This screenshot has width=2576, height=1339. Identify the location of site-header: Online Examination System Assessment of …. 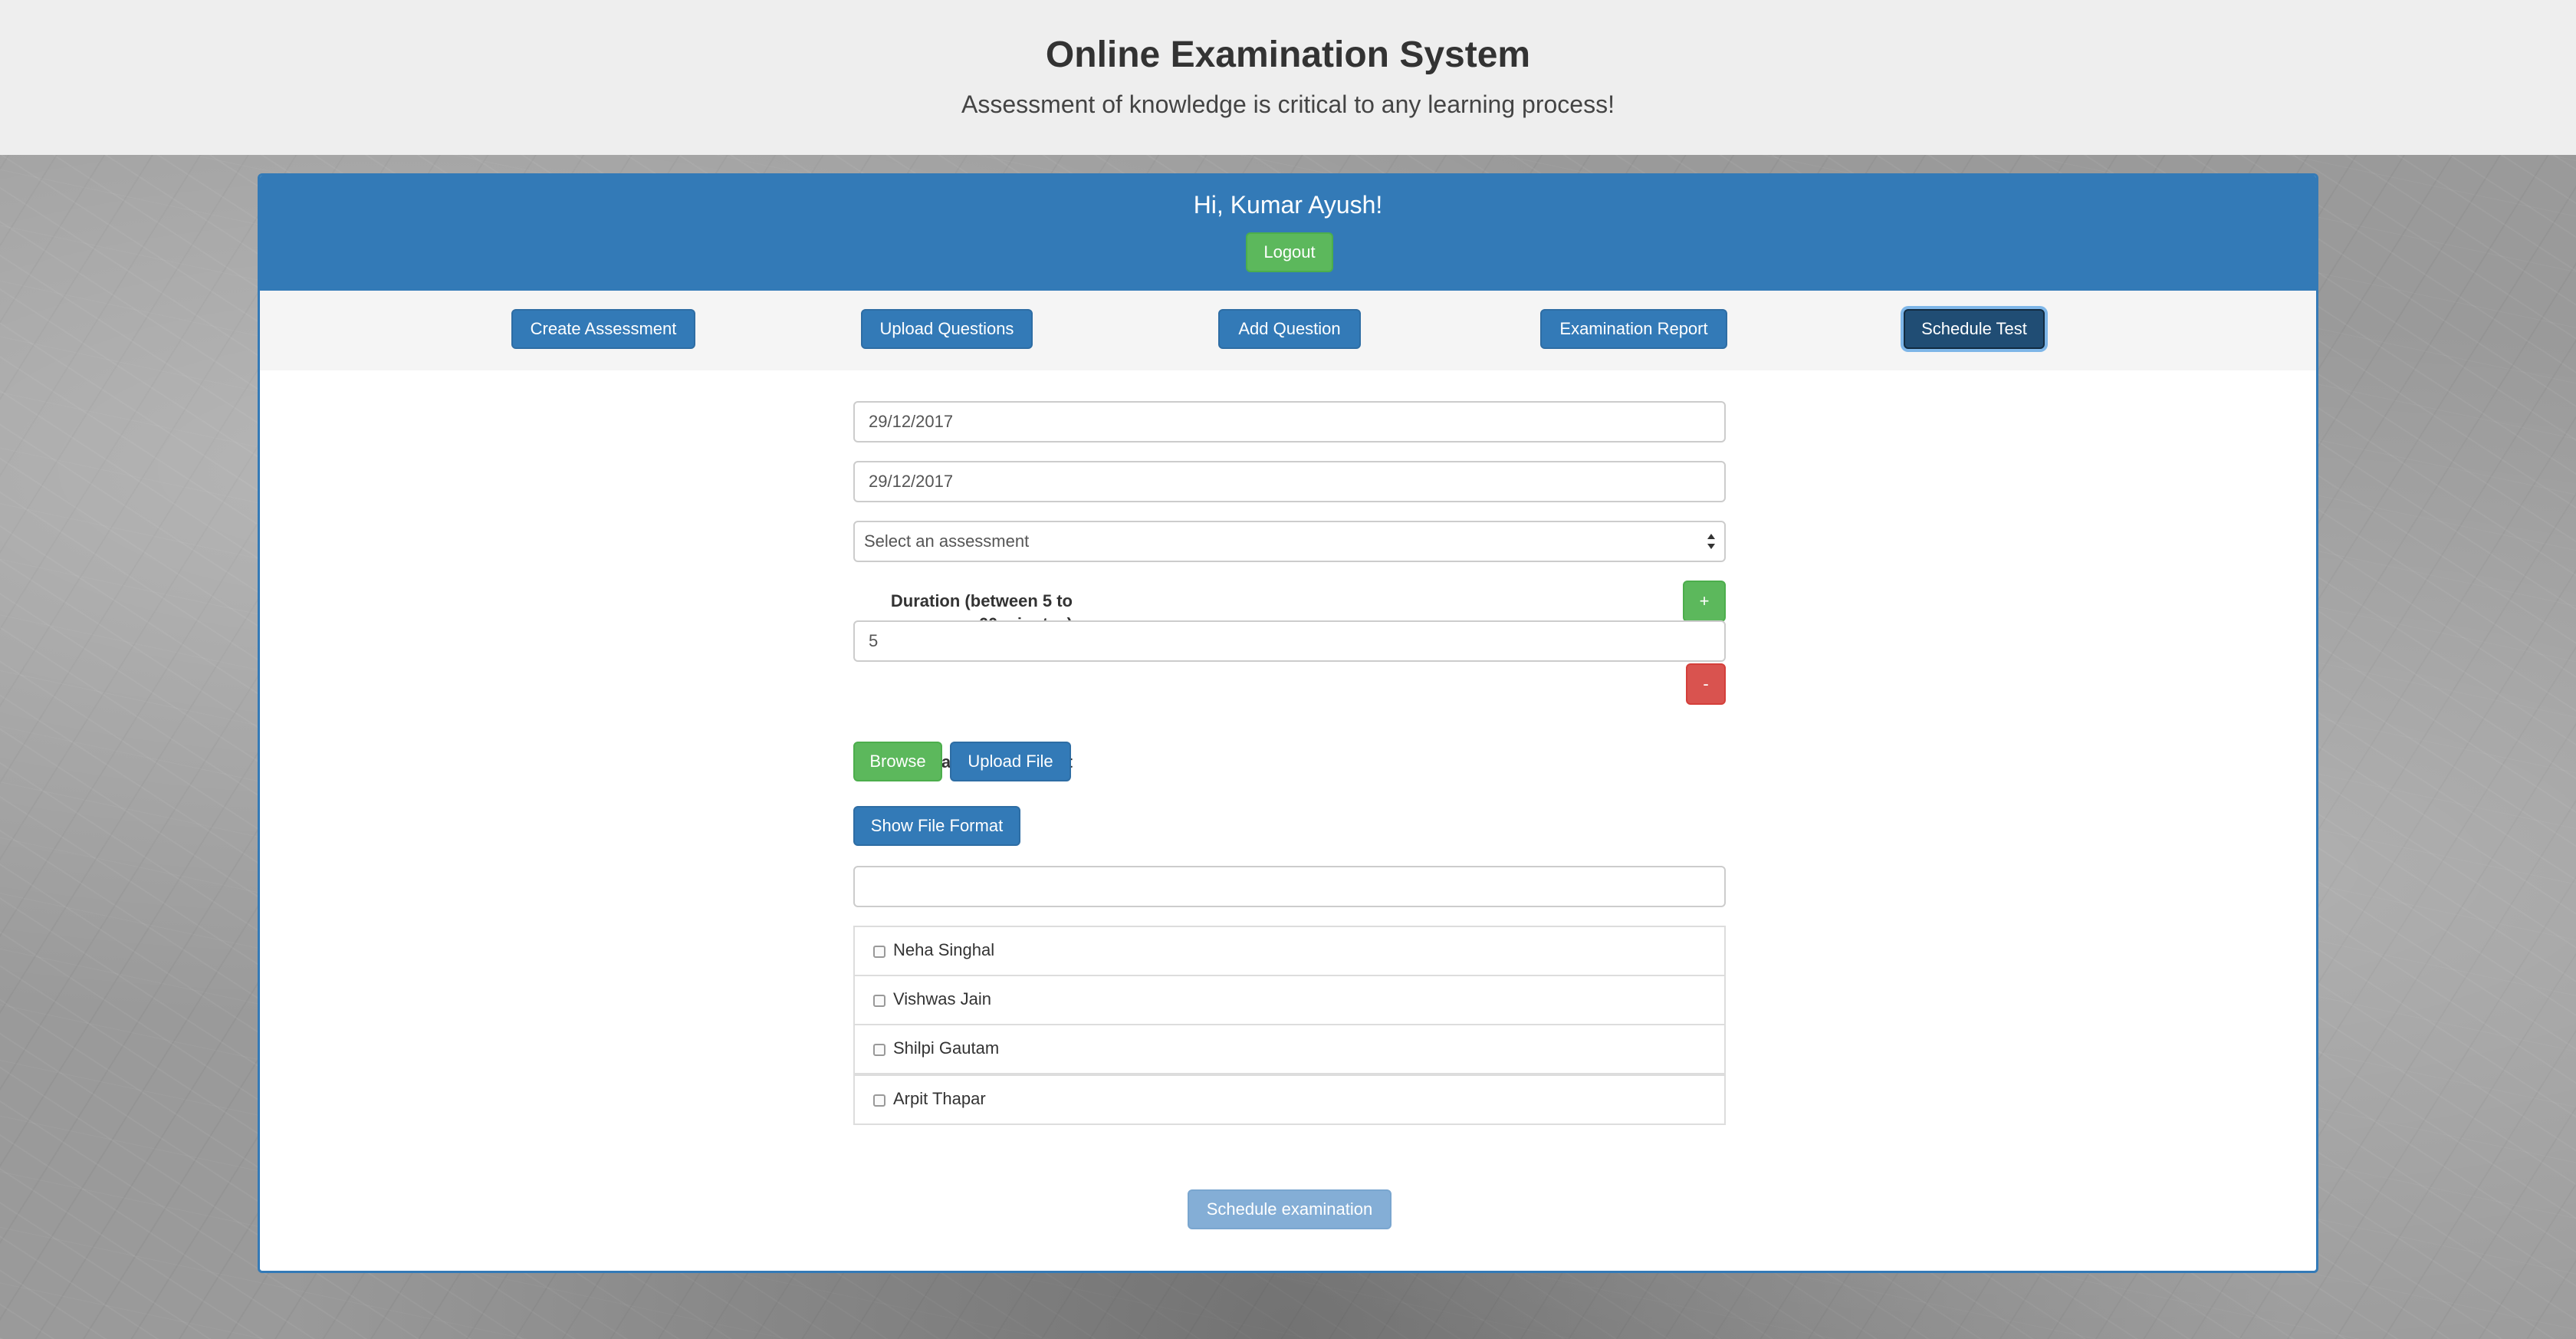
(1288, 77).